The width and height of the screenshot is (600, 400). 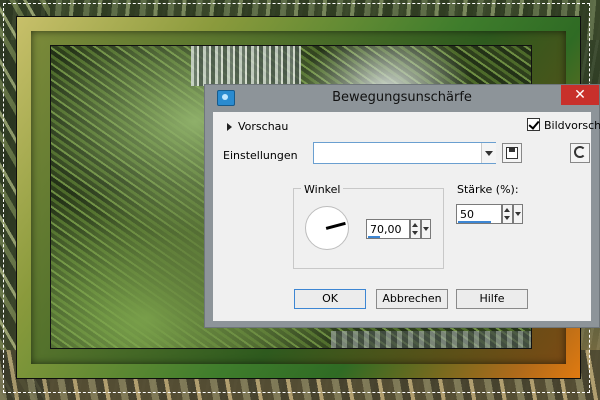 What do you see at coordinates (335, 225) in the screenshot?
I see `angle-needle` at bounding box center [335, 225].